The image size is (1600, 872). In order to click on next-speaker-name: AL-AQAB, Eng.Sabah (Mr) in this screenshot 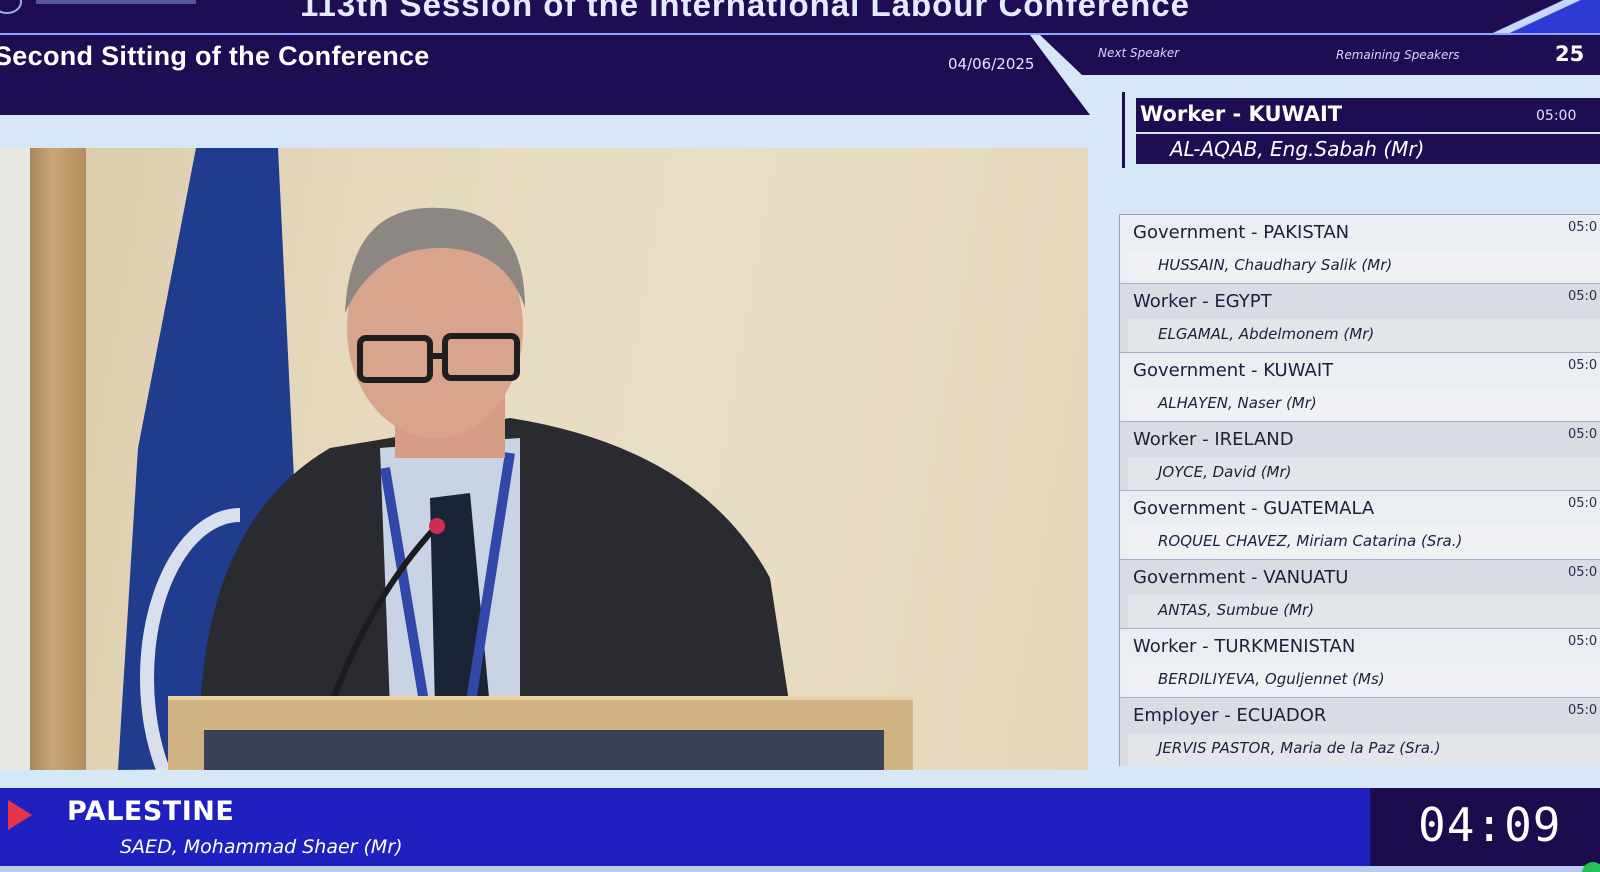, I will do `click(1297, 149)`.